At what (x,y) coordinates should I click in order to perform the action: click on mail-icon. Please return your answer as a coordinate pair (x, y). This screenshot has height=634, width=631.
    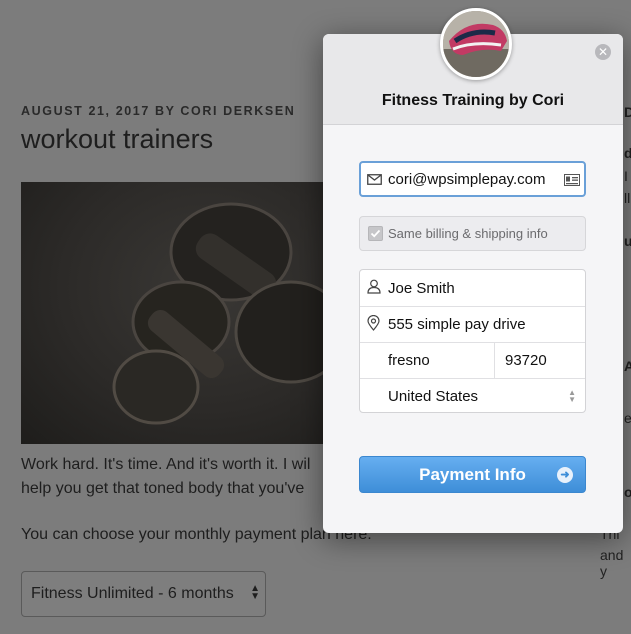
    Looking at the image, I should click on (374, 180).